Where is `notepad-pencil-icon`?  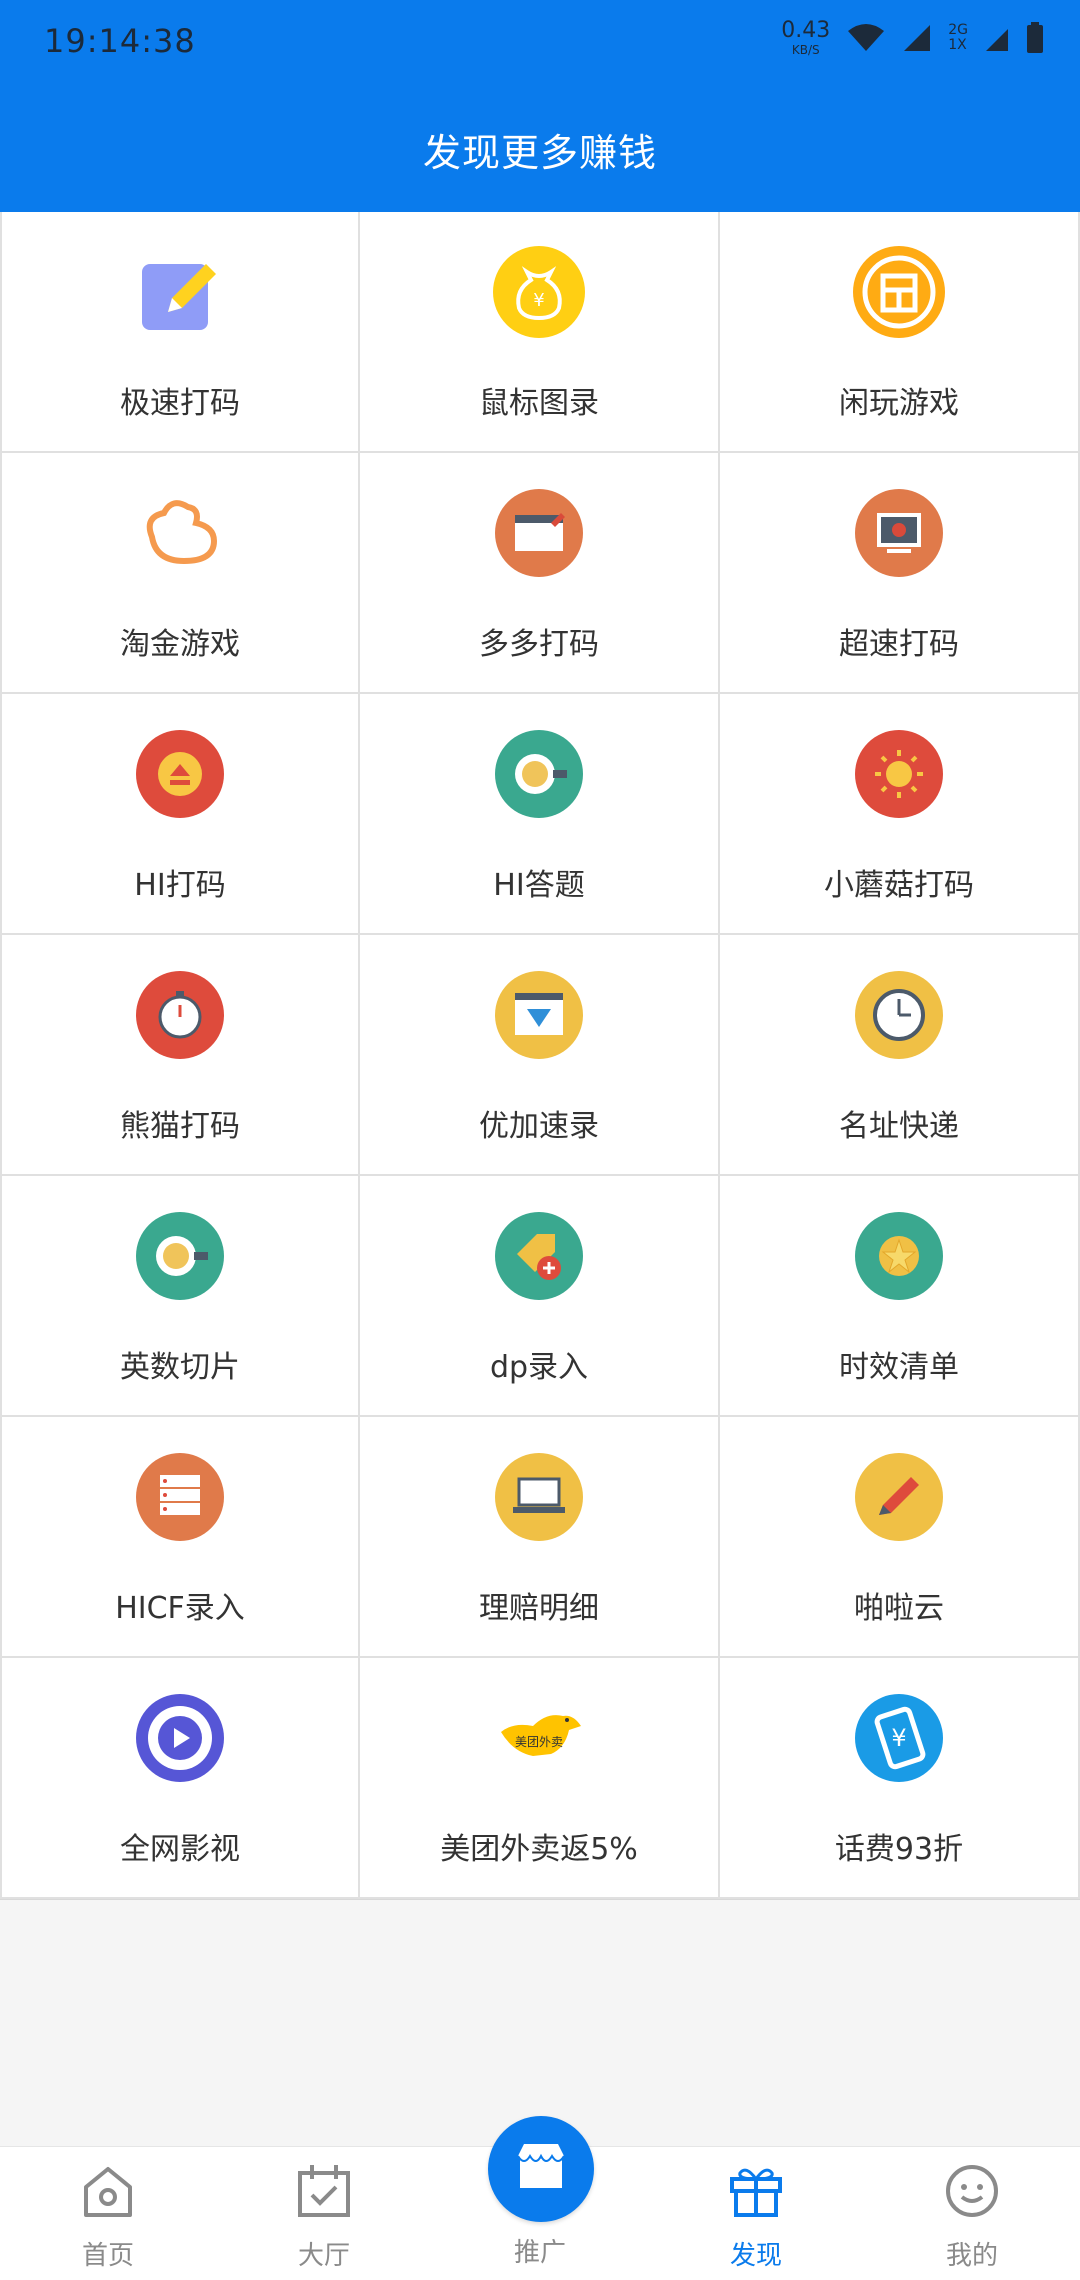
notepad-pencil-icon is located at coordinates (179, 297).